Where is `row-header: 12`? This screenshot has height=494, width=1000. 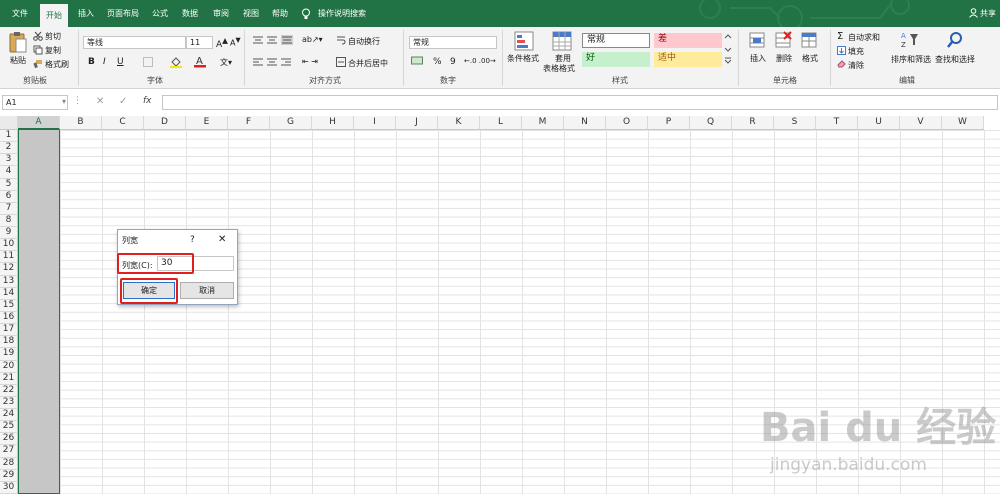 row-header: 12 is located at coordinates (9, 269).